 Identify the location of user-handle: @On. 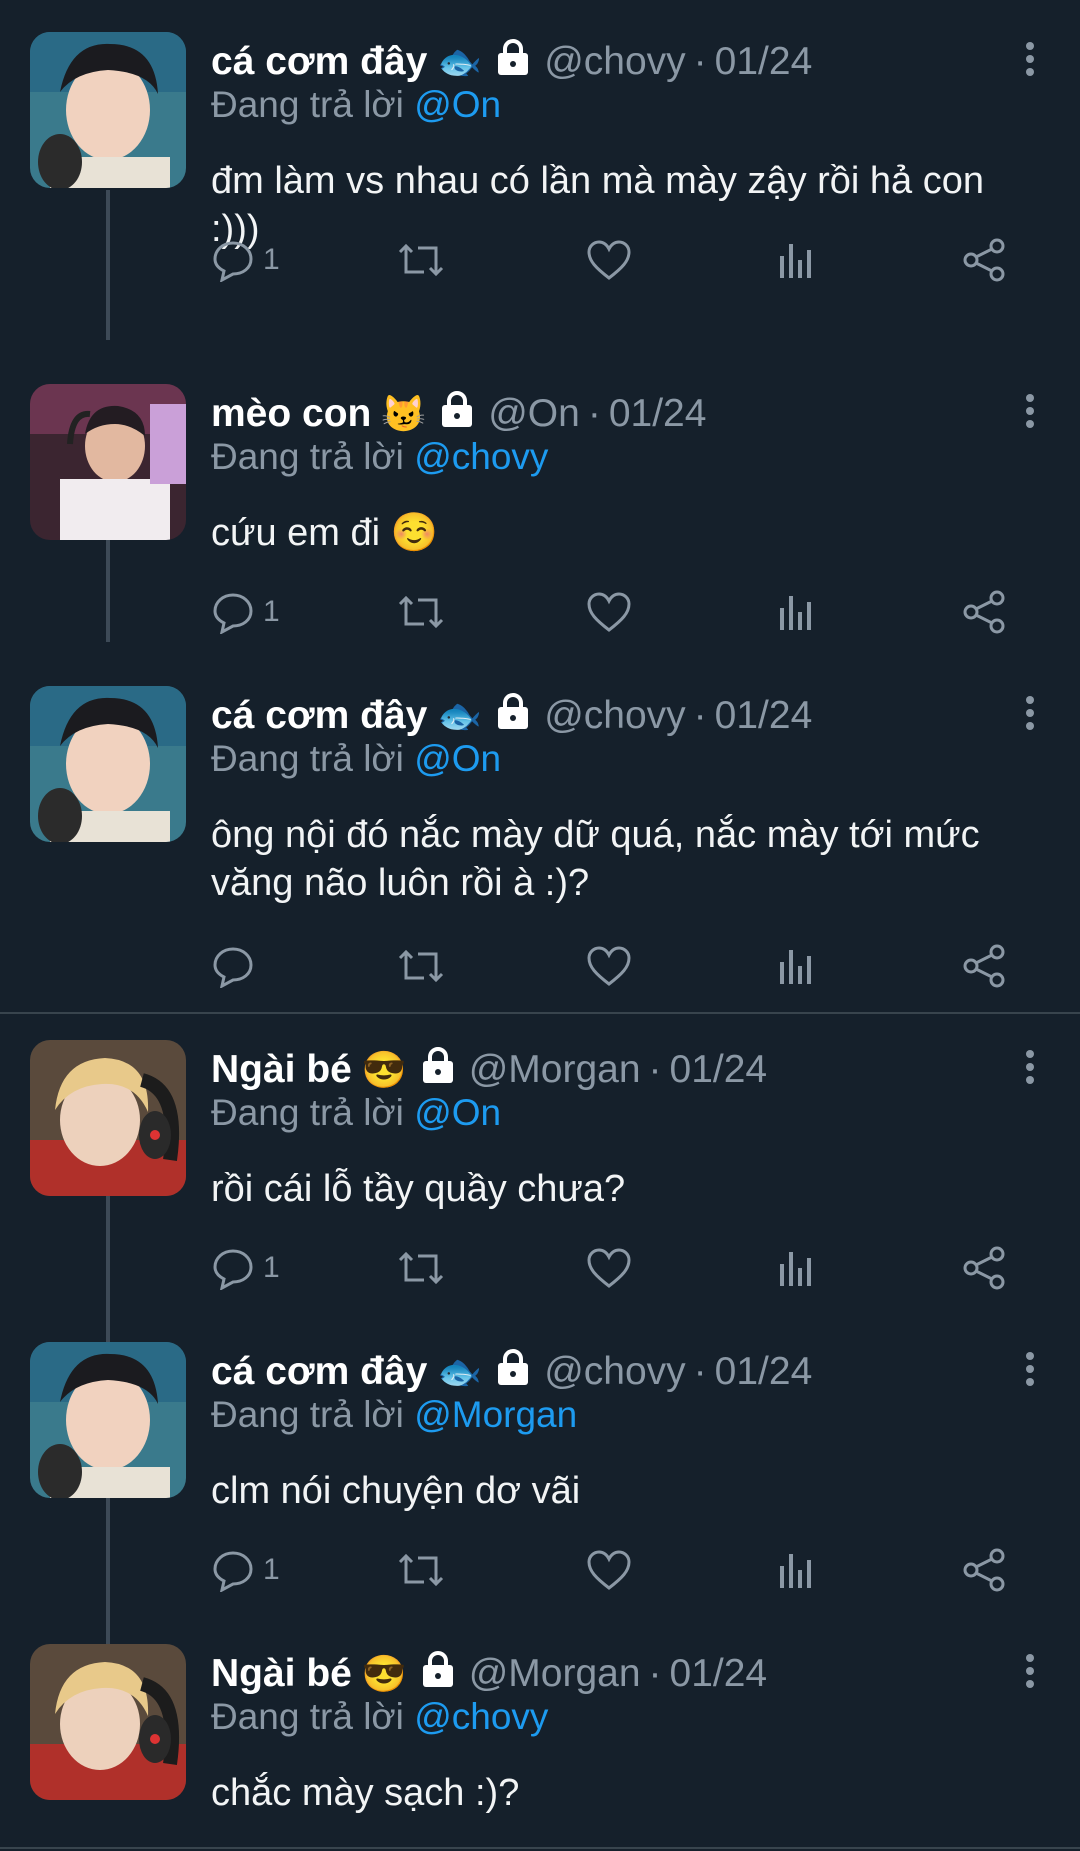
(534, 414).